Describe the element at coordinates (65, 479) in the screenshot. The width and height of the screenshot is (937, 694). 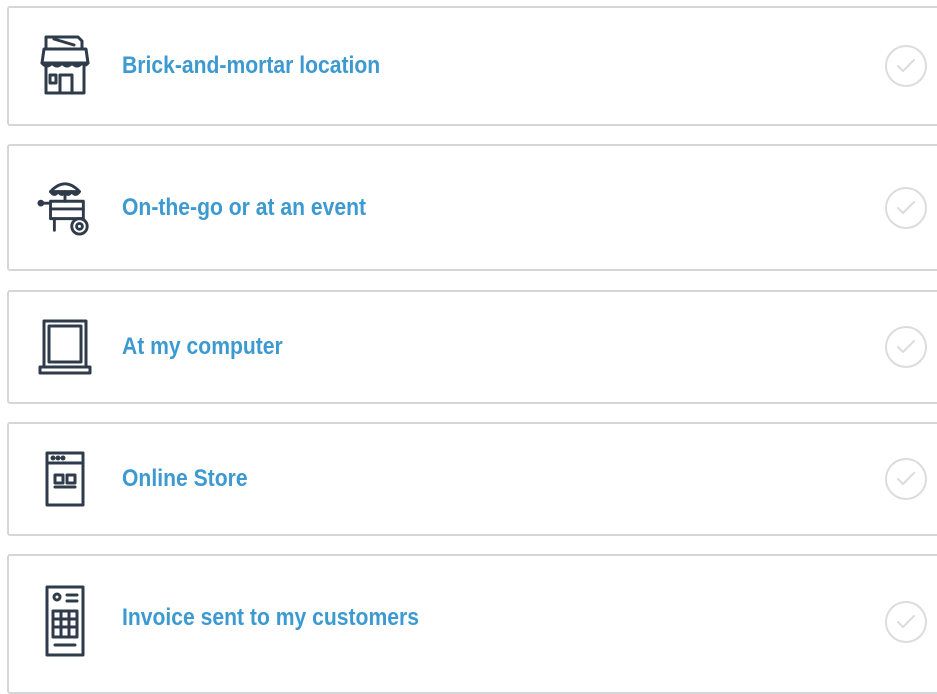
I see `browser-window-icon` at that location.